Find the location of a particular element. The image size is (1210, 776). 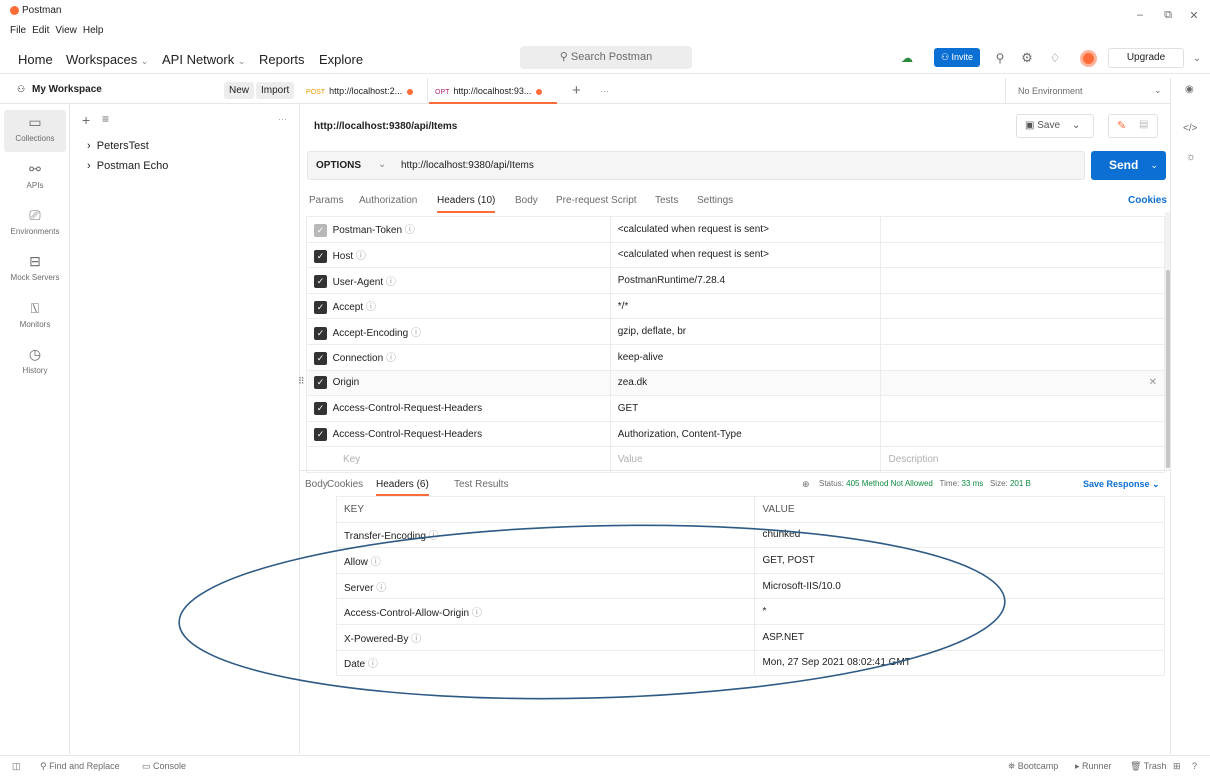

rail-environments: ⎚ Environments is located at coordinates (35, 221).